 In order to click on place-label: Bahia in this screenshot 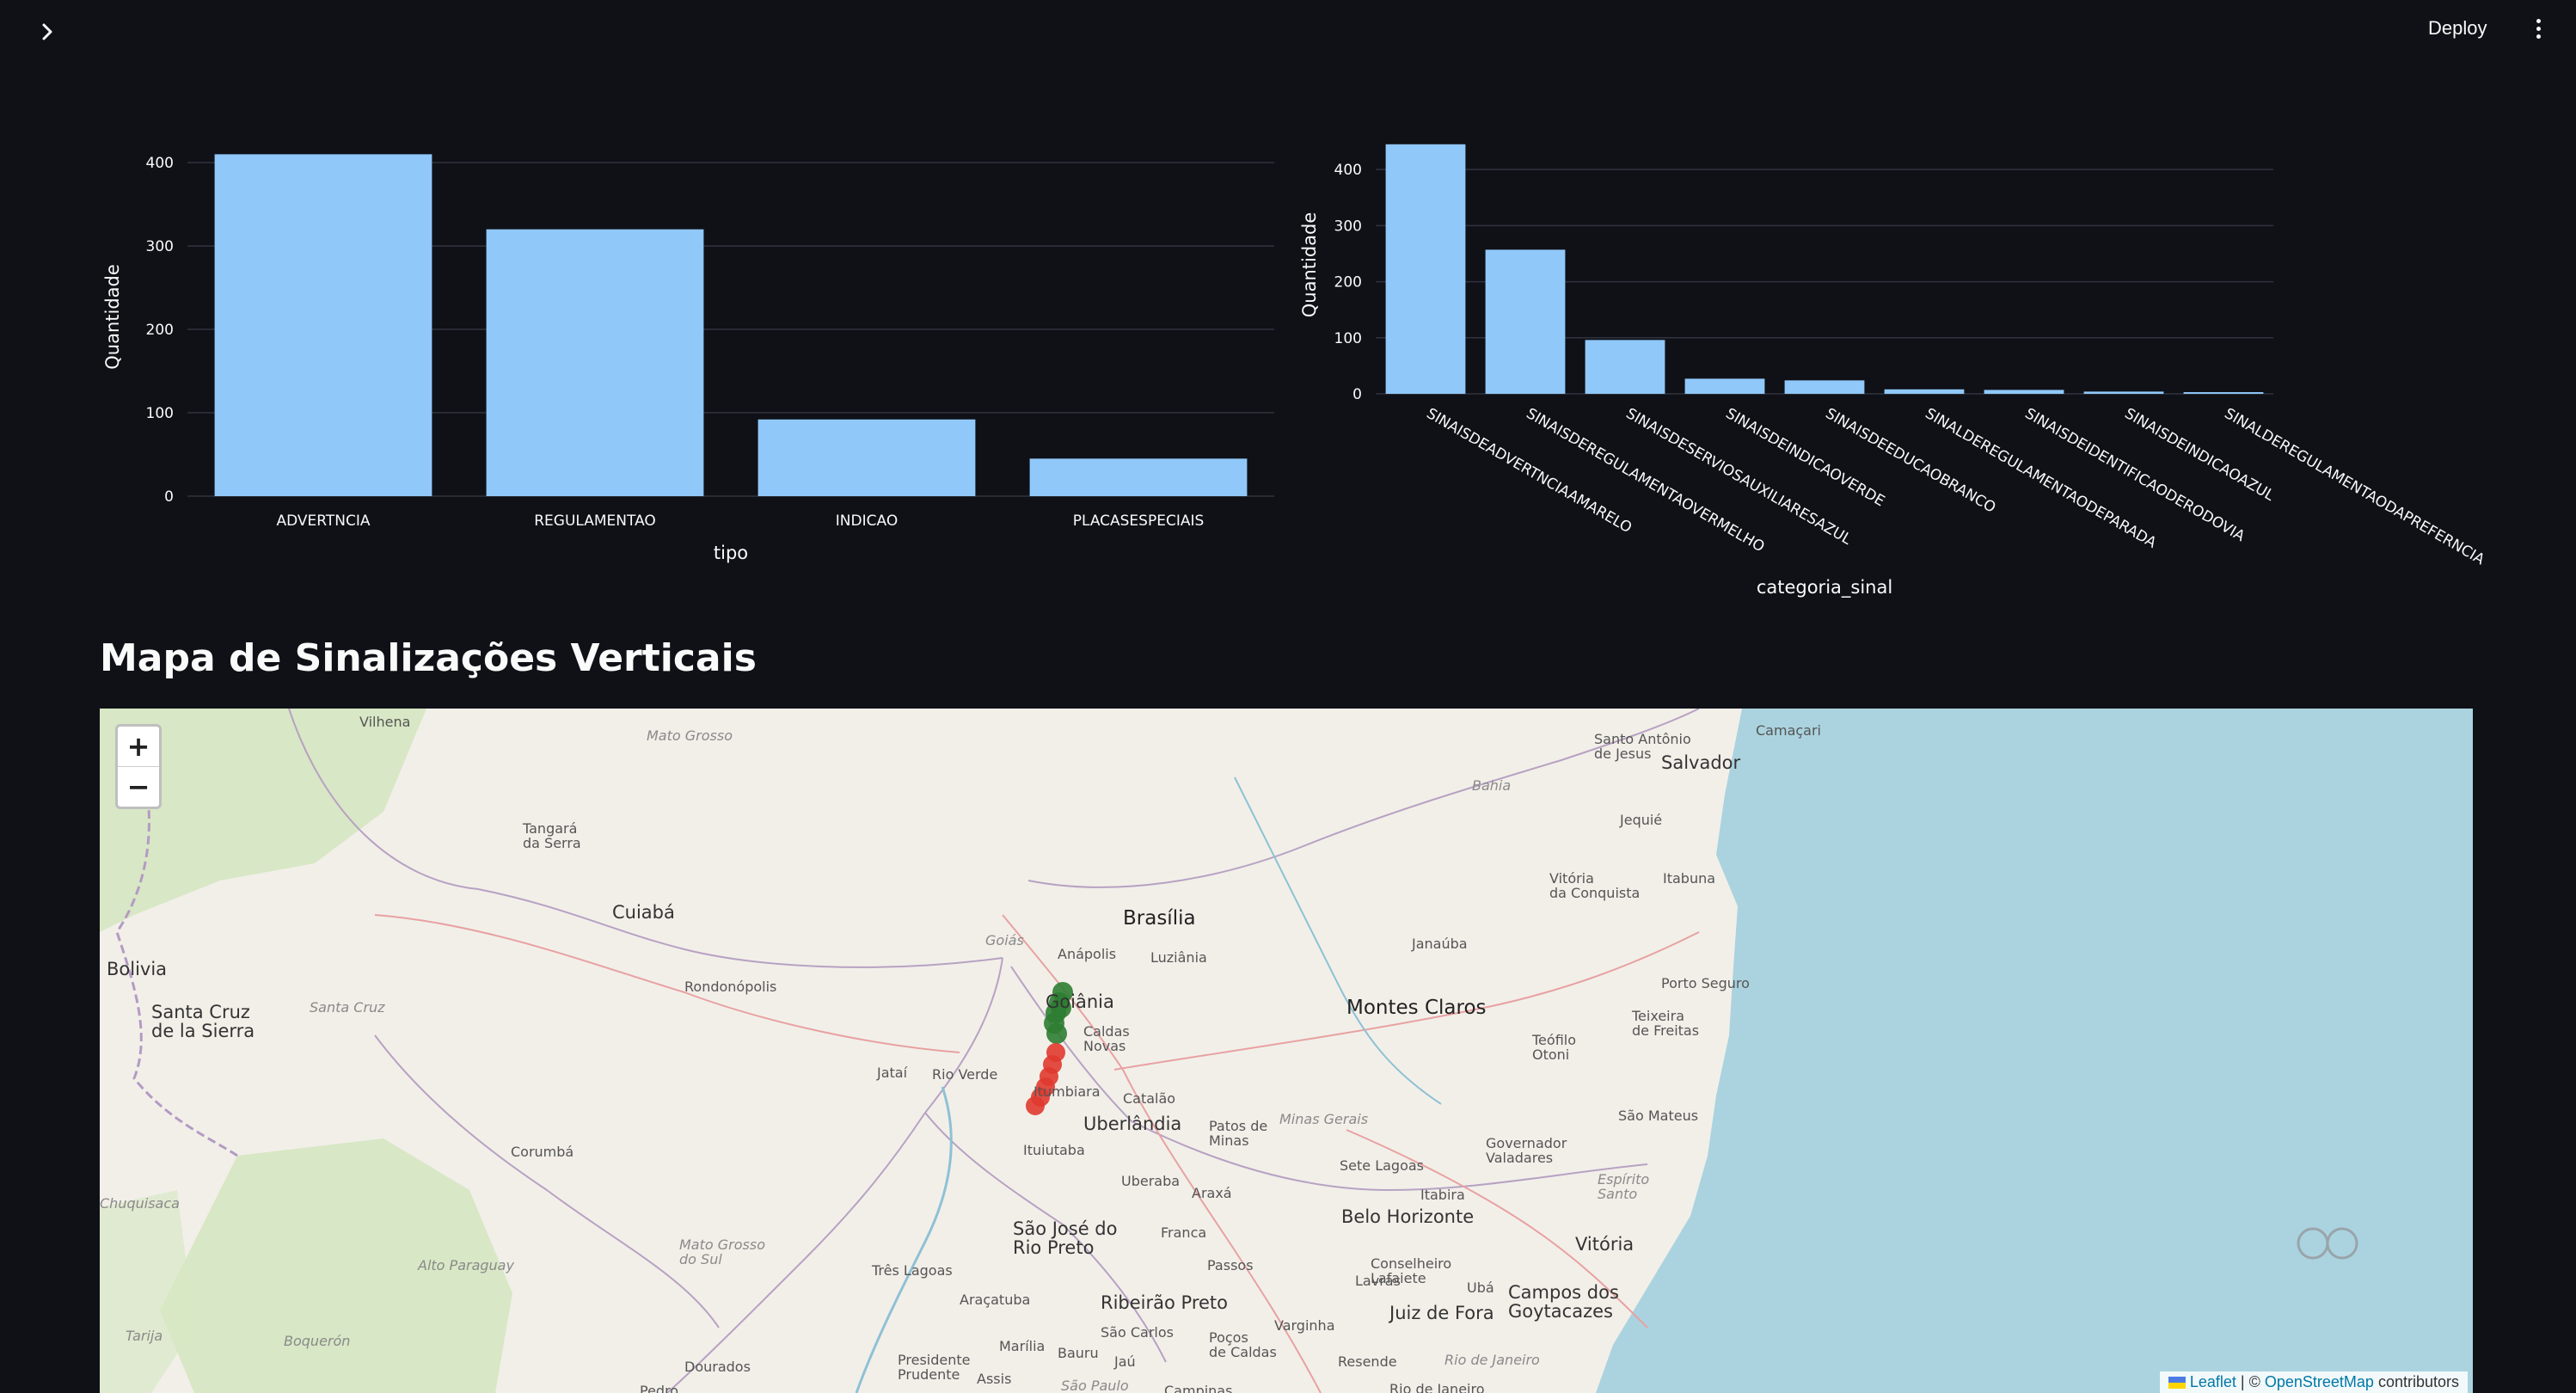, I will do `click(1492, 785)`.